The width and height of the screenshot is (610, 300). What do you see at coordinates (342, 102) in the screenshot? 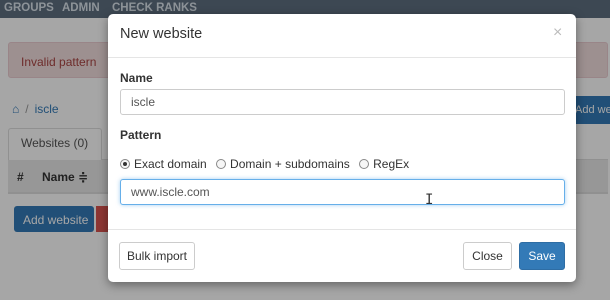
I see `name-input` at bounding box center [342, 102].